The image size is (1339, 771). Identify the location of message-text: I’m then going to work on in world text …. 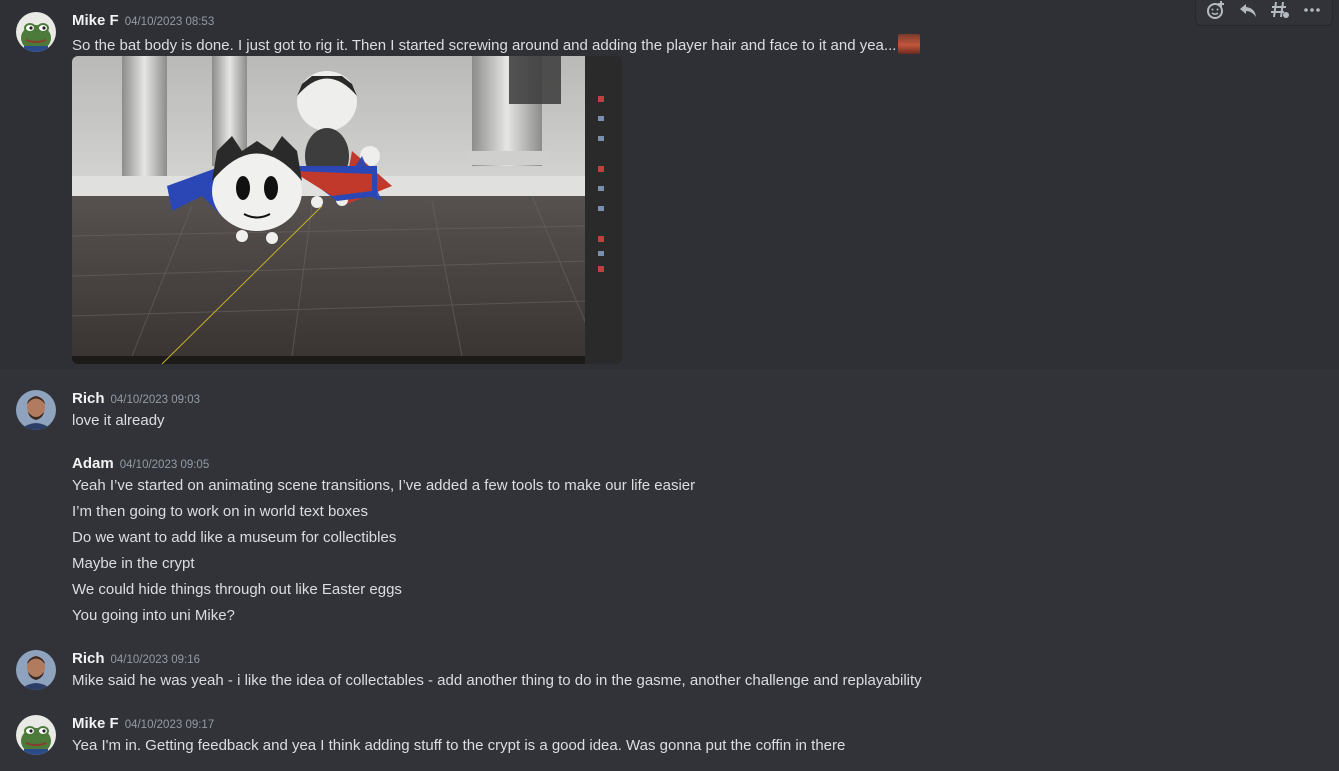
(220, 511).